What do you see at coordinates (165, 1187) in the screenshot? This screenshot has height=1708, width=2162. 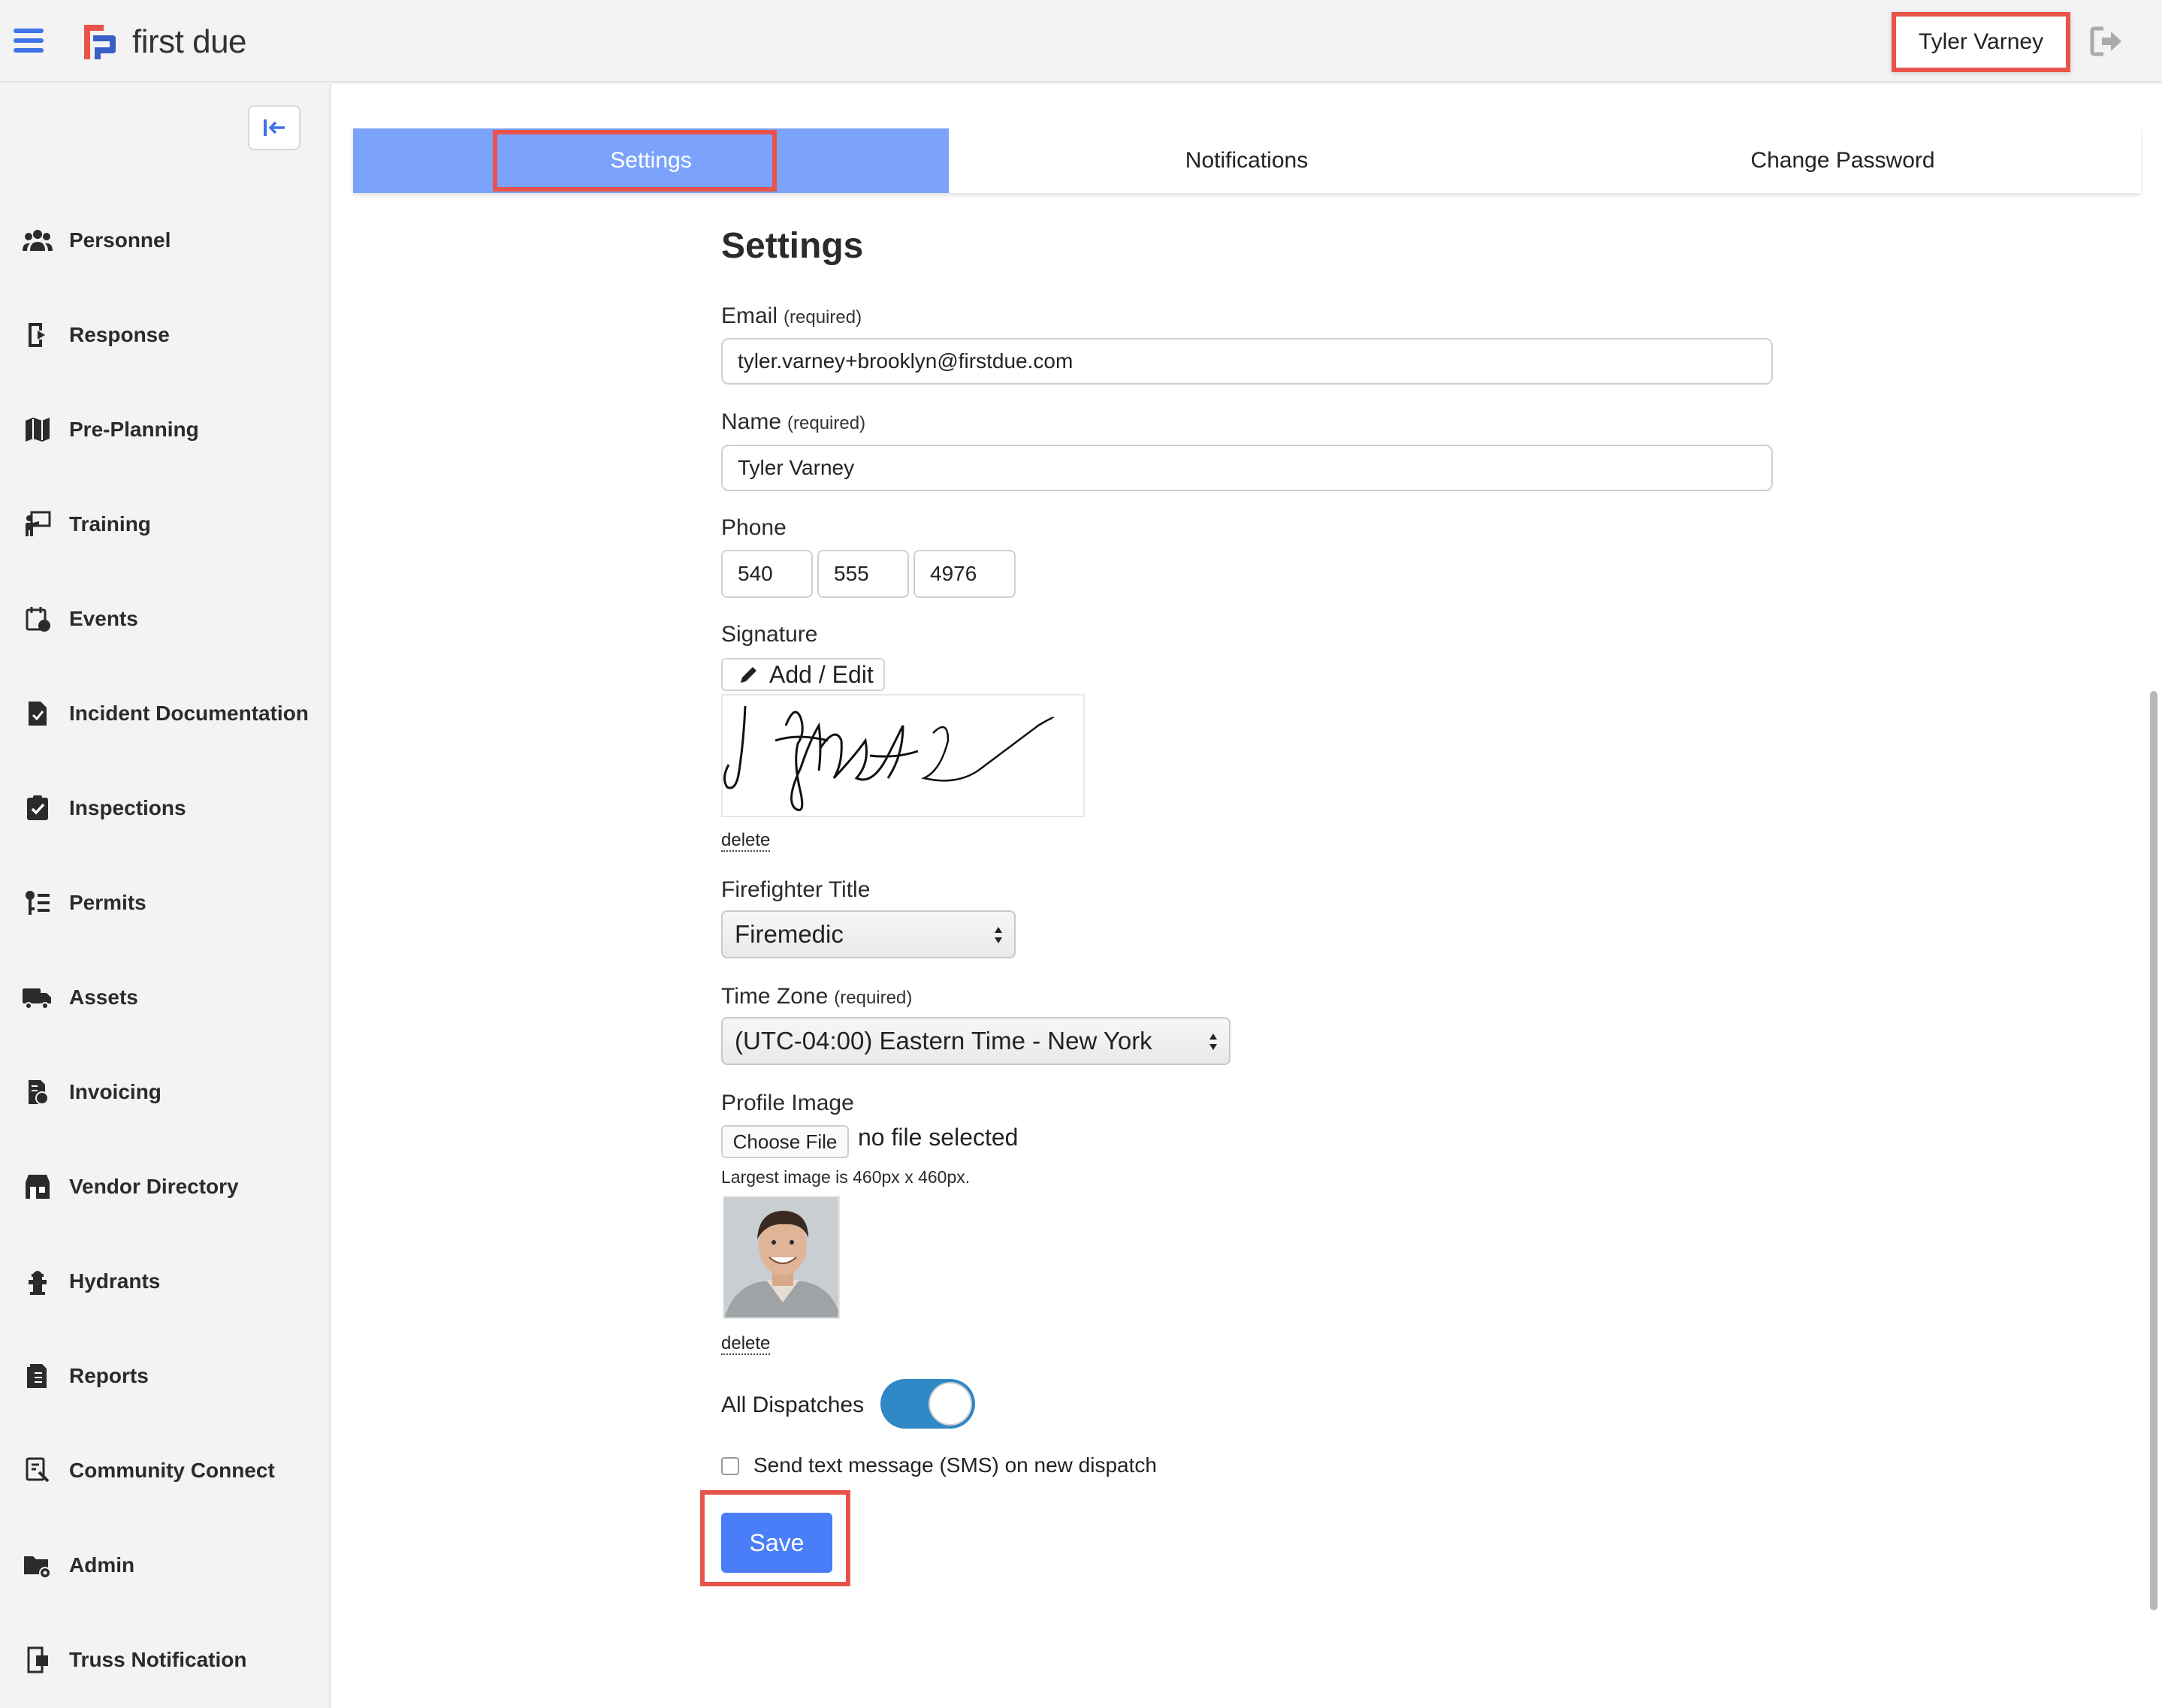 I see `sidebar-item-vendor-directory: Vendor Directory` at bounding box center [165, 1187].